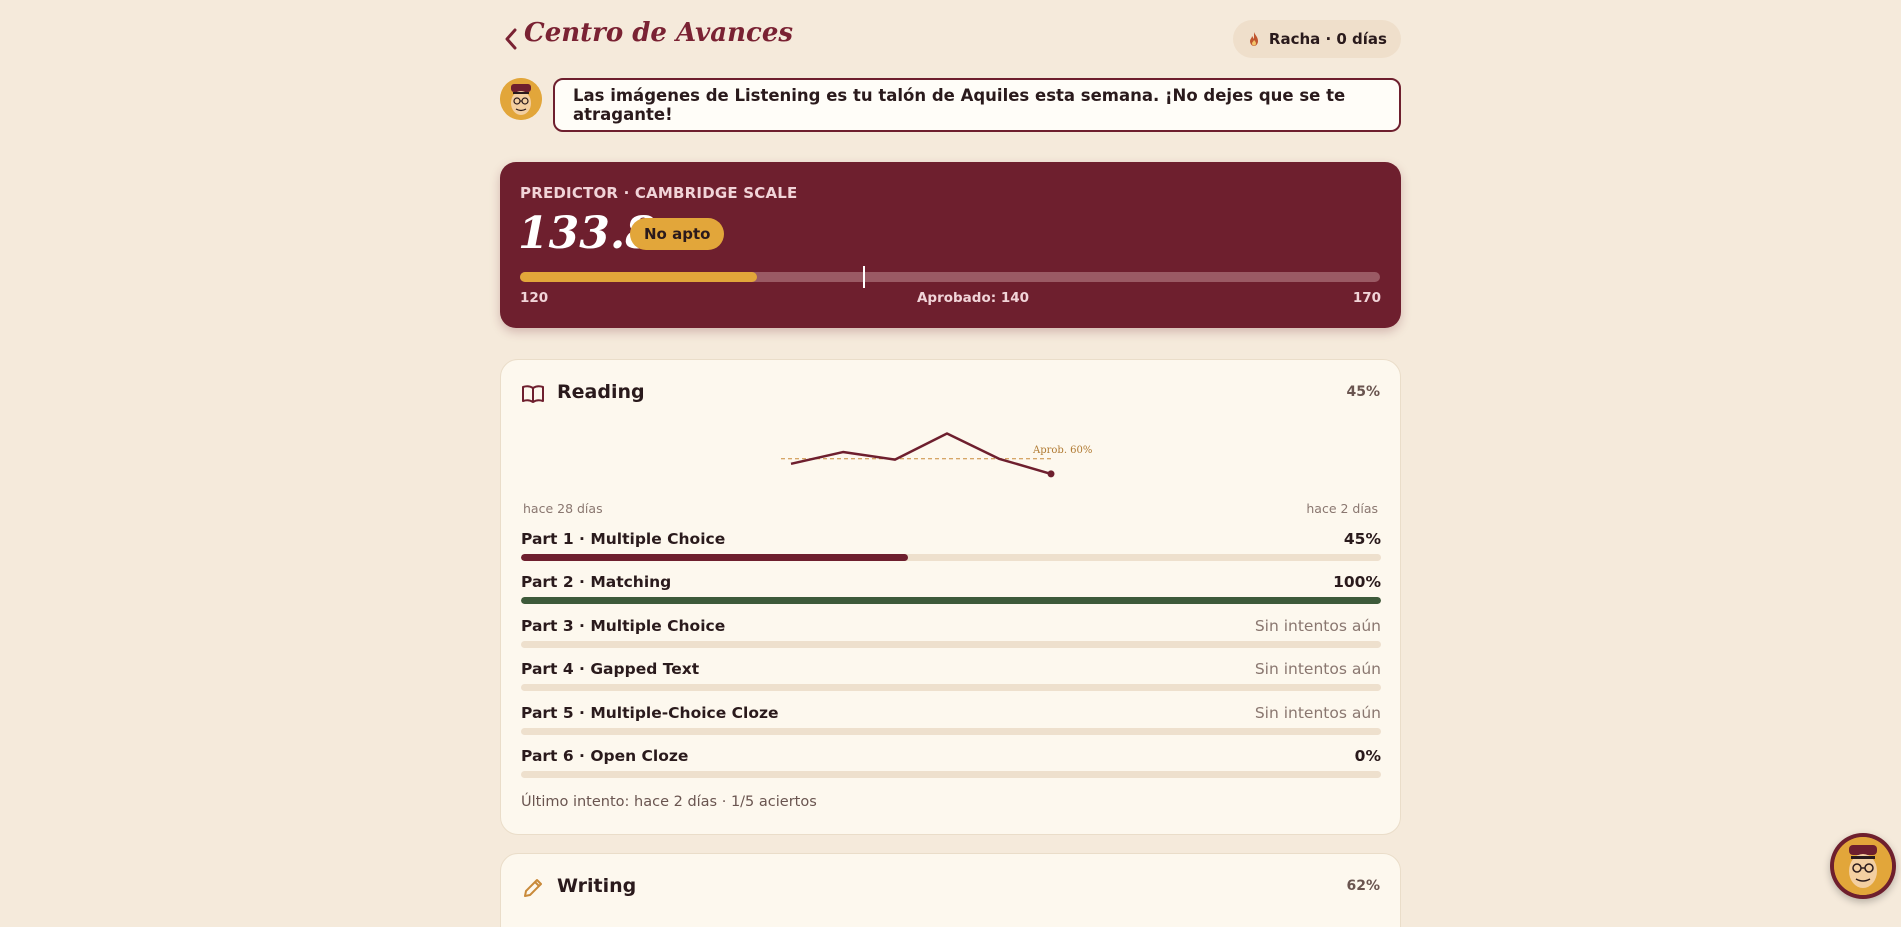  I want to click on part-name: Part 5 · Multiple-Choice Cloze, so click(650, 712).